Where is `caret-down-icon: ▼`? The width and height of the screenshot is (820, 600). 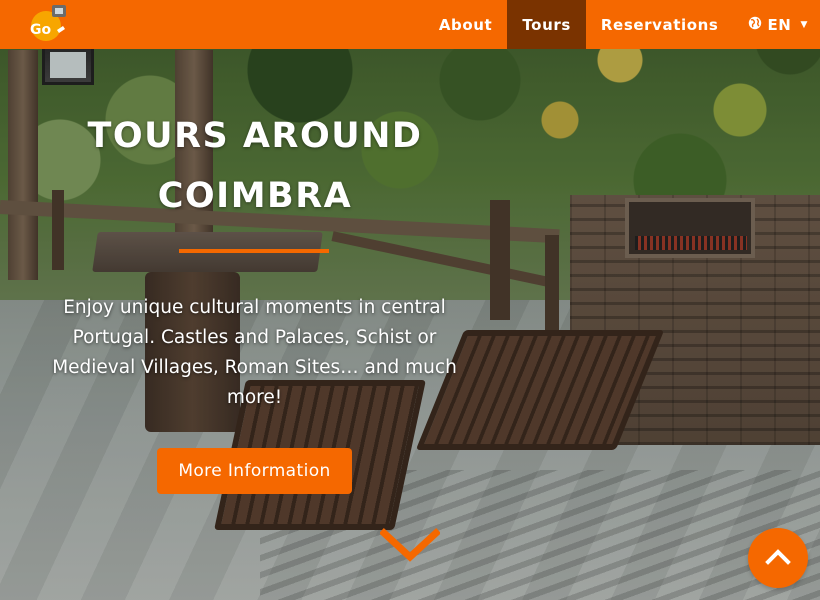
caret-down-icon: ▼ is located at coordinates (804, 24).